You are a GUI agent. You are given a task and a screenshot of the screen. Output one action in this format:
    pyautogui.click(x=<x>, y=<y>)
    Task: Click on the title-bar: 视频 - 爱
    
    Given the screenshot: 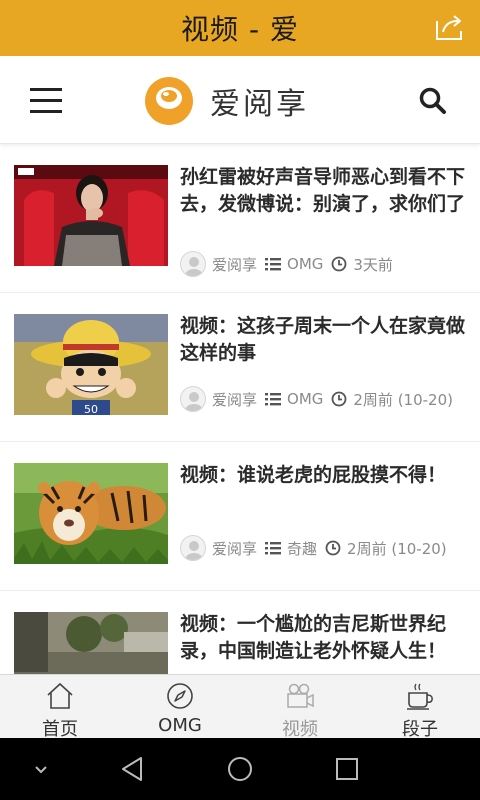 What is the action you would take?
    pyautogui.click(x=240, y=28)
    